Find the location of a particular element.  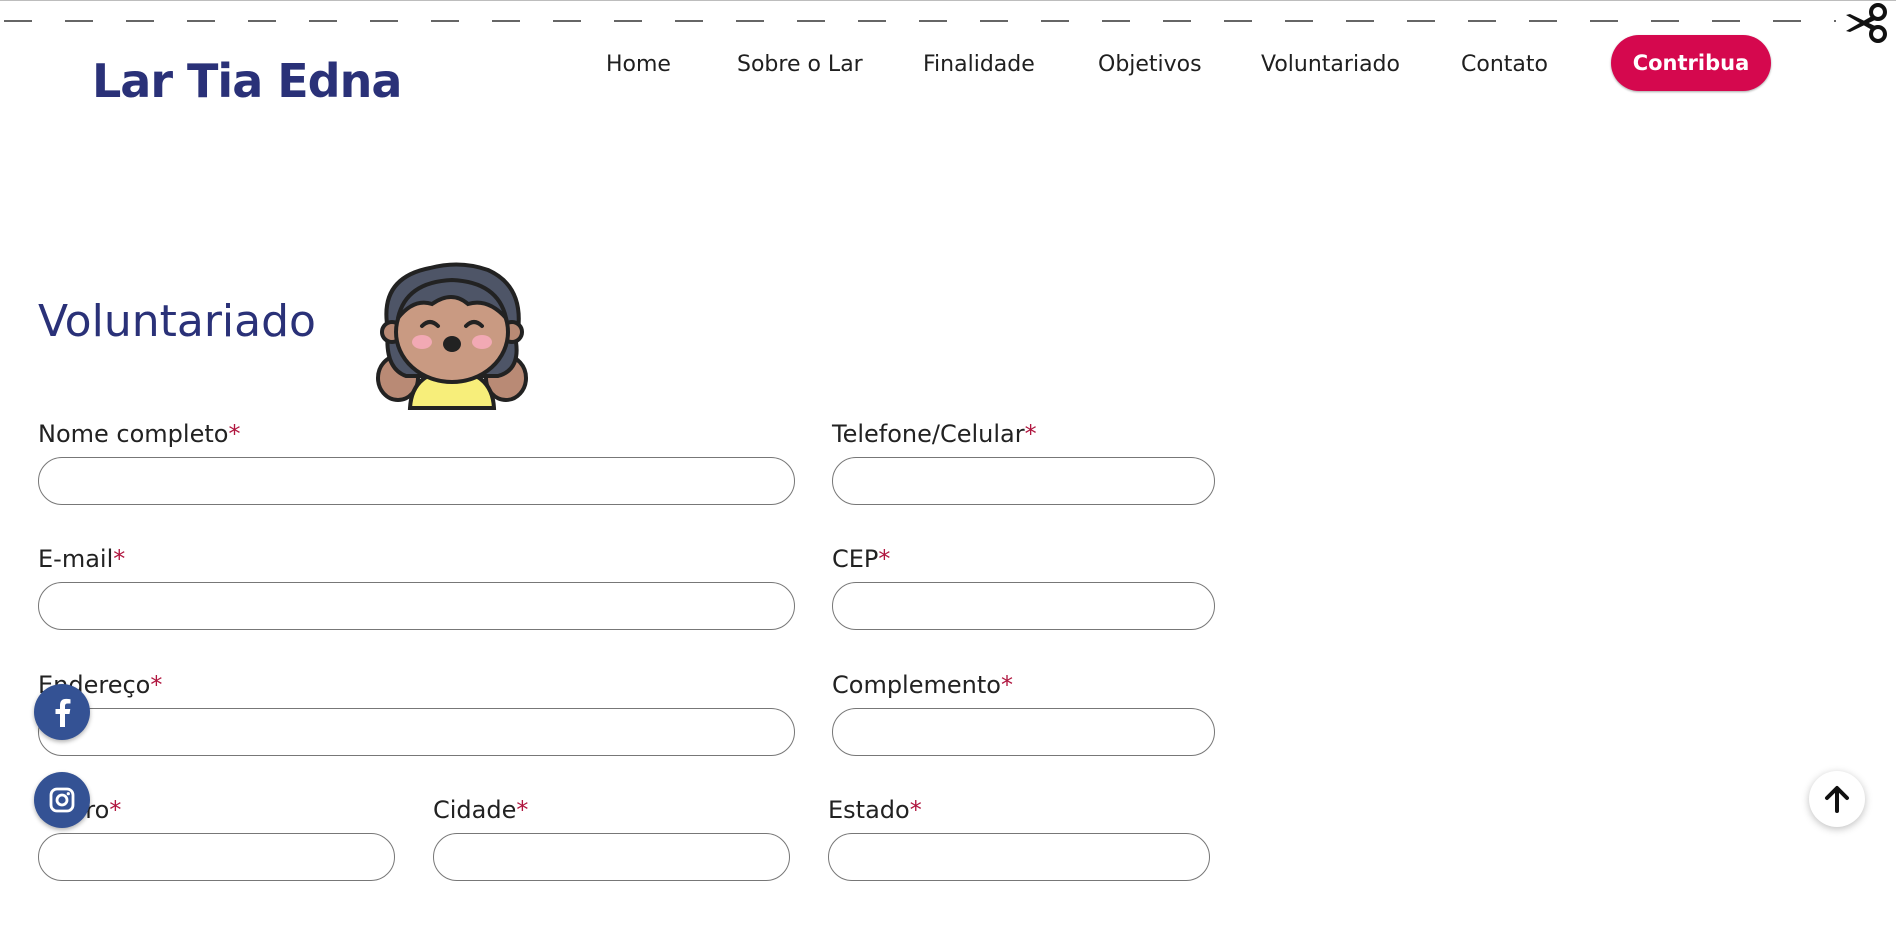

instagram-icon is located at coordinates (62, 800).